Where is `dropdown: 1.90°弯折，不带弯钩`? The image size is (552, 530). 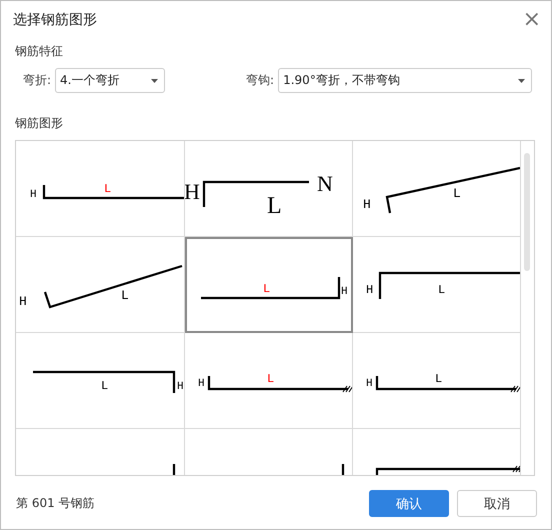 dropdown: 1.90°弯折，不带弯钩 is located at coordinates (405, 80).